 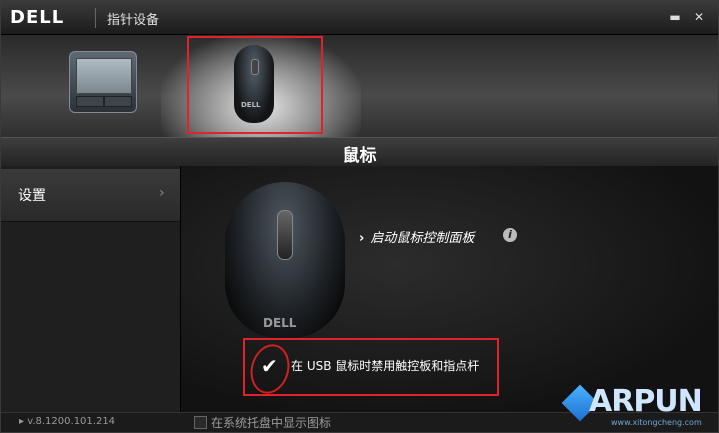 What do you see at coordinates (271, 423) in the screenshot?
I see `show-tray-icon-label: 在系统托盘中显示图标` at bounding box center [271, 423].